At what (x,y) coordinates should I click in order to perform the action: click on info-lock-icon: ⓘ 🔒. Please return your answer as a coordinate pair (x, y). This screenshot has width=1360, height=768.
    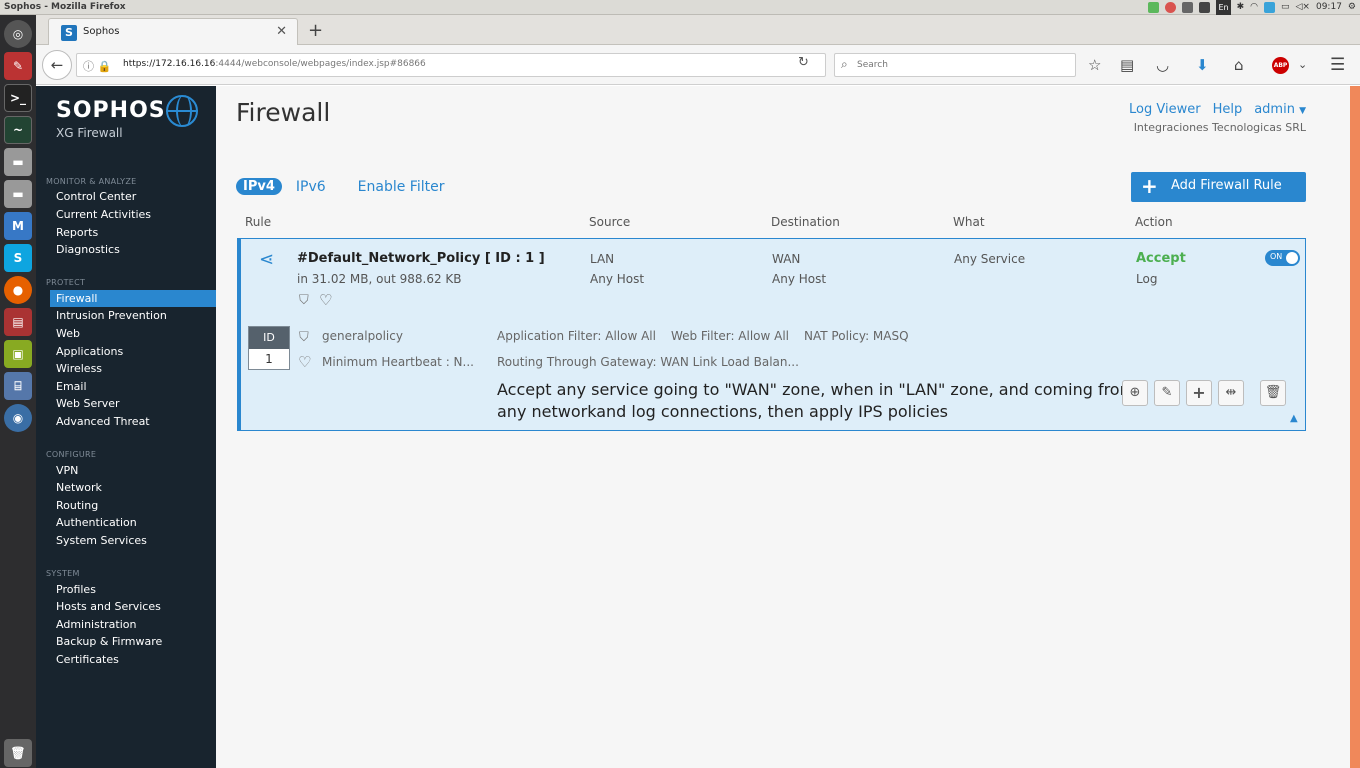
    Looking at the image, I should click on (97, 66).